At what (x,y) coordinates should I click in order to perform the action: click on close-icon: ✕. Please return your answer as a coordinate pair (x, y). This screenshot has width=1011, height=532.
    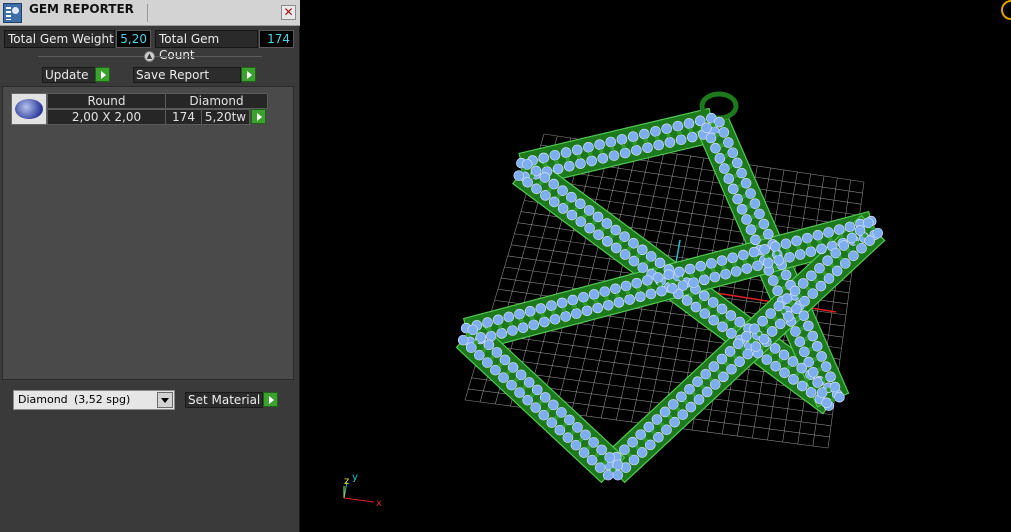
    Looking at the image, I should click on (288, 12).